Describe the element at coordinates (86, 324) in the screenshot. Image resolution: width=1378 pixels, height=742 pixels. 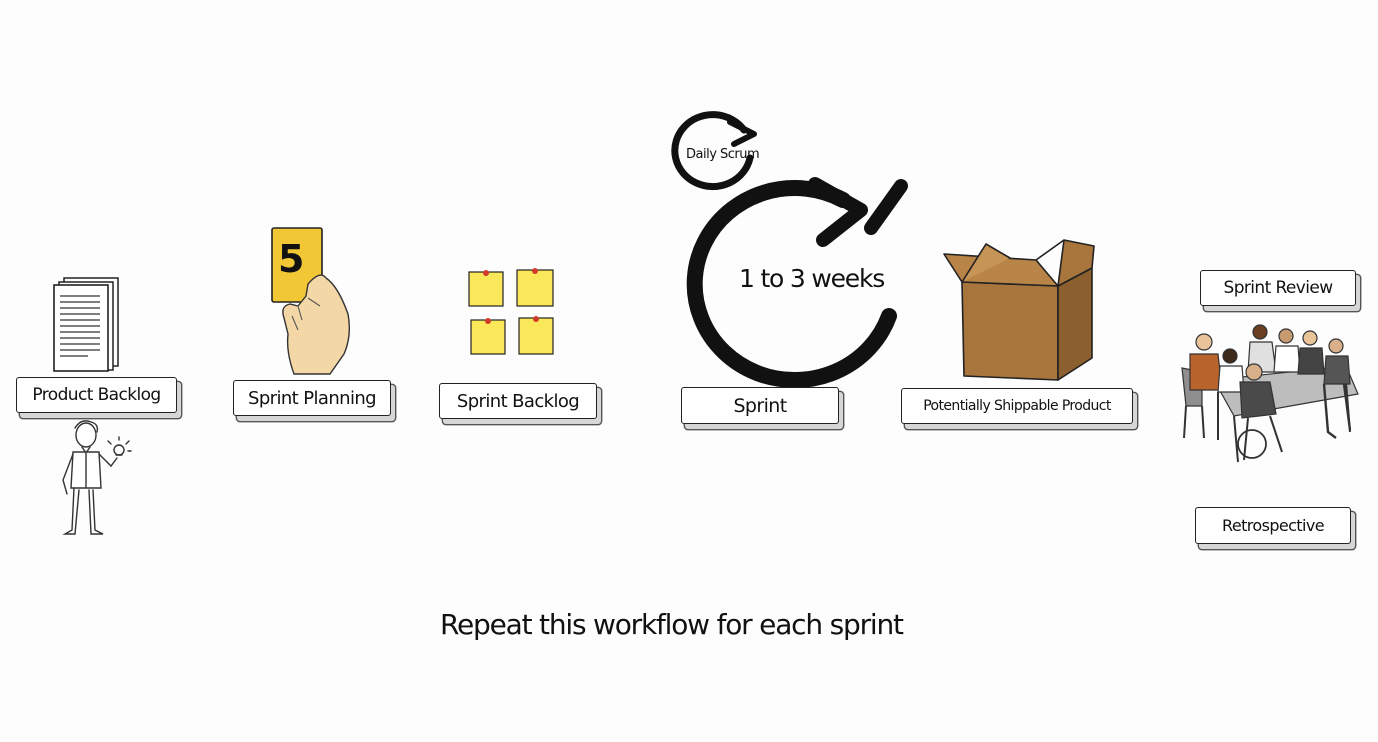
I see `documents-icon` at that location.